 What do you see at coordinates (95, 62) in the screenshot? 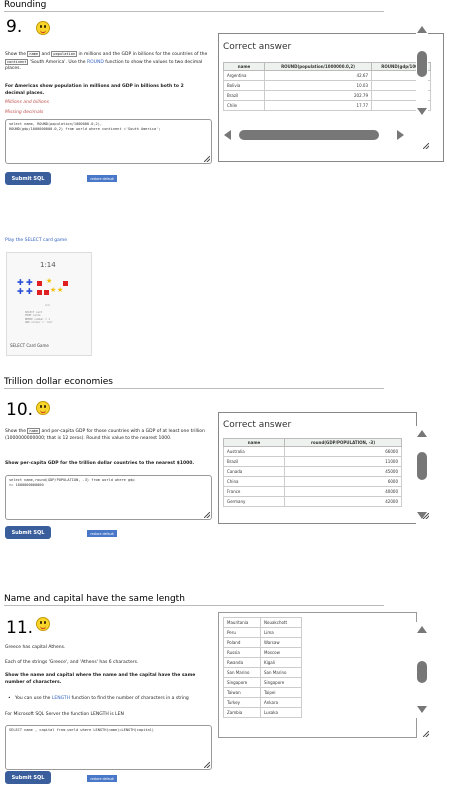
I see `round-function-link: ROUND` at bounding box center [95, 62].